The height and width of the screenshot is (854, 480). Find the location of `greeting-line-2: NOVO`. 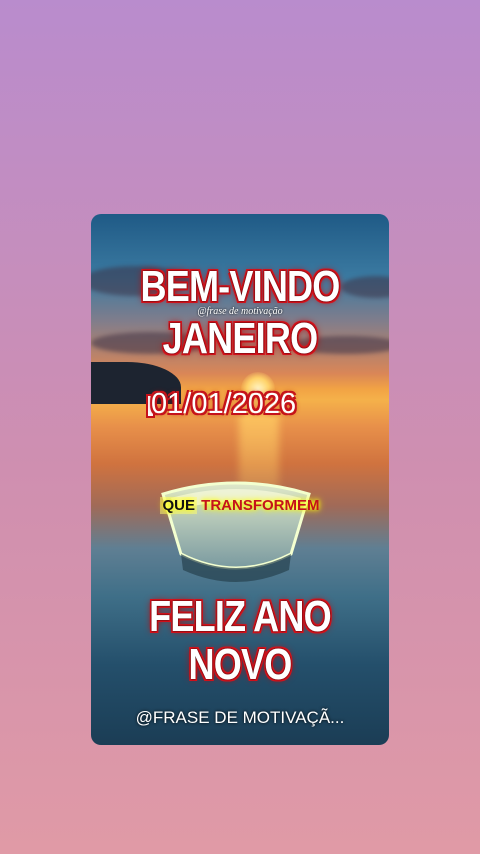

greeting-line-2: NOVO is located at coordinates (240, 664).